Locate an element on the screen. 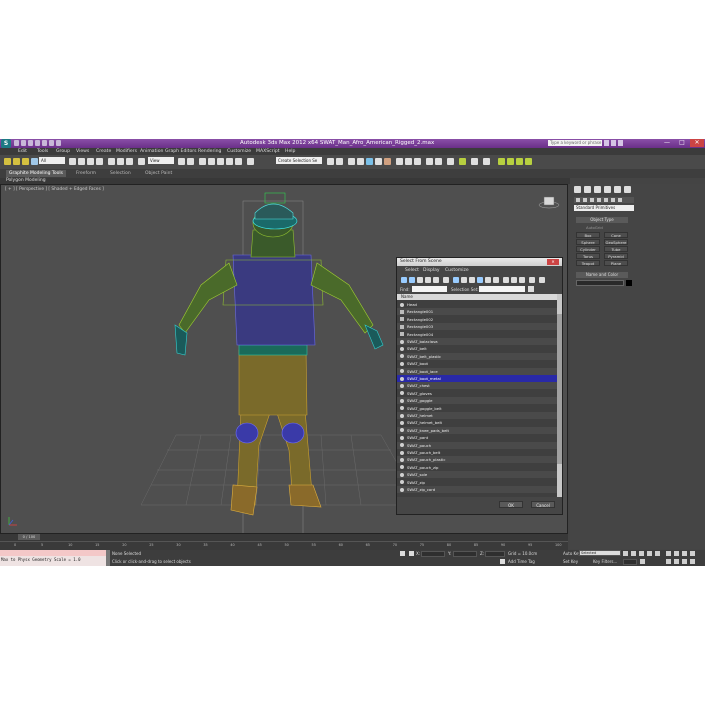 Image resolution: width=705 pixels, height=705 pixels. dialog-menu-display: Display is located at coordinates (431, 270).